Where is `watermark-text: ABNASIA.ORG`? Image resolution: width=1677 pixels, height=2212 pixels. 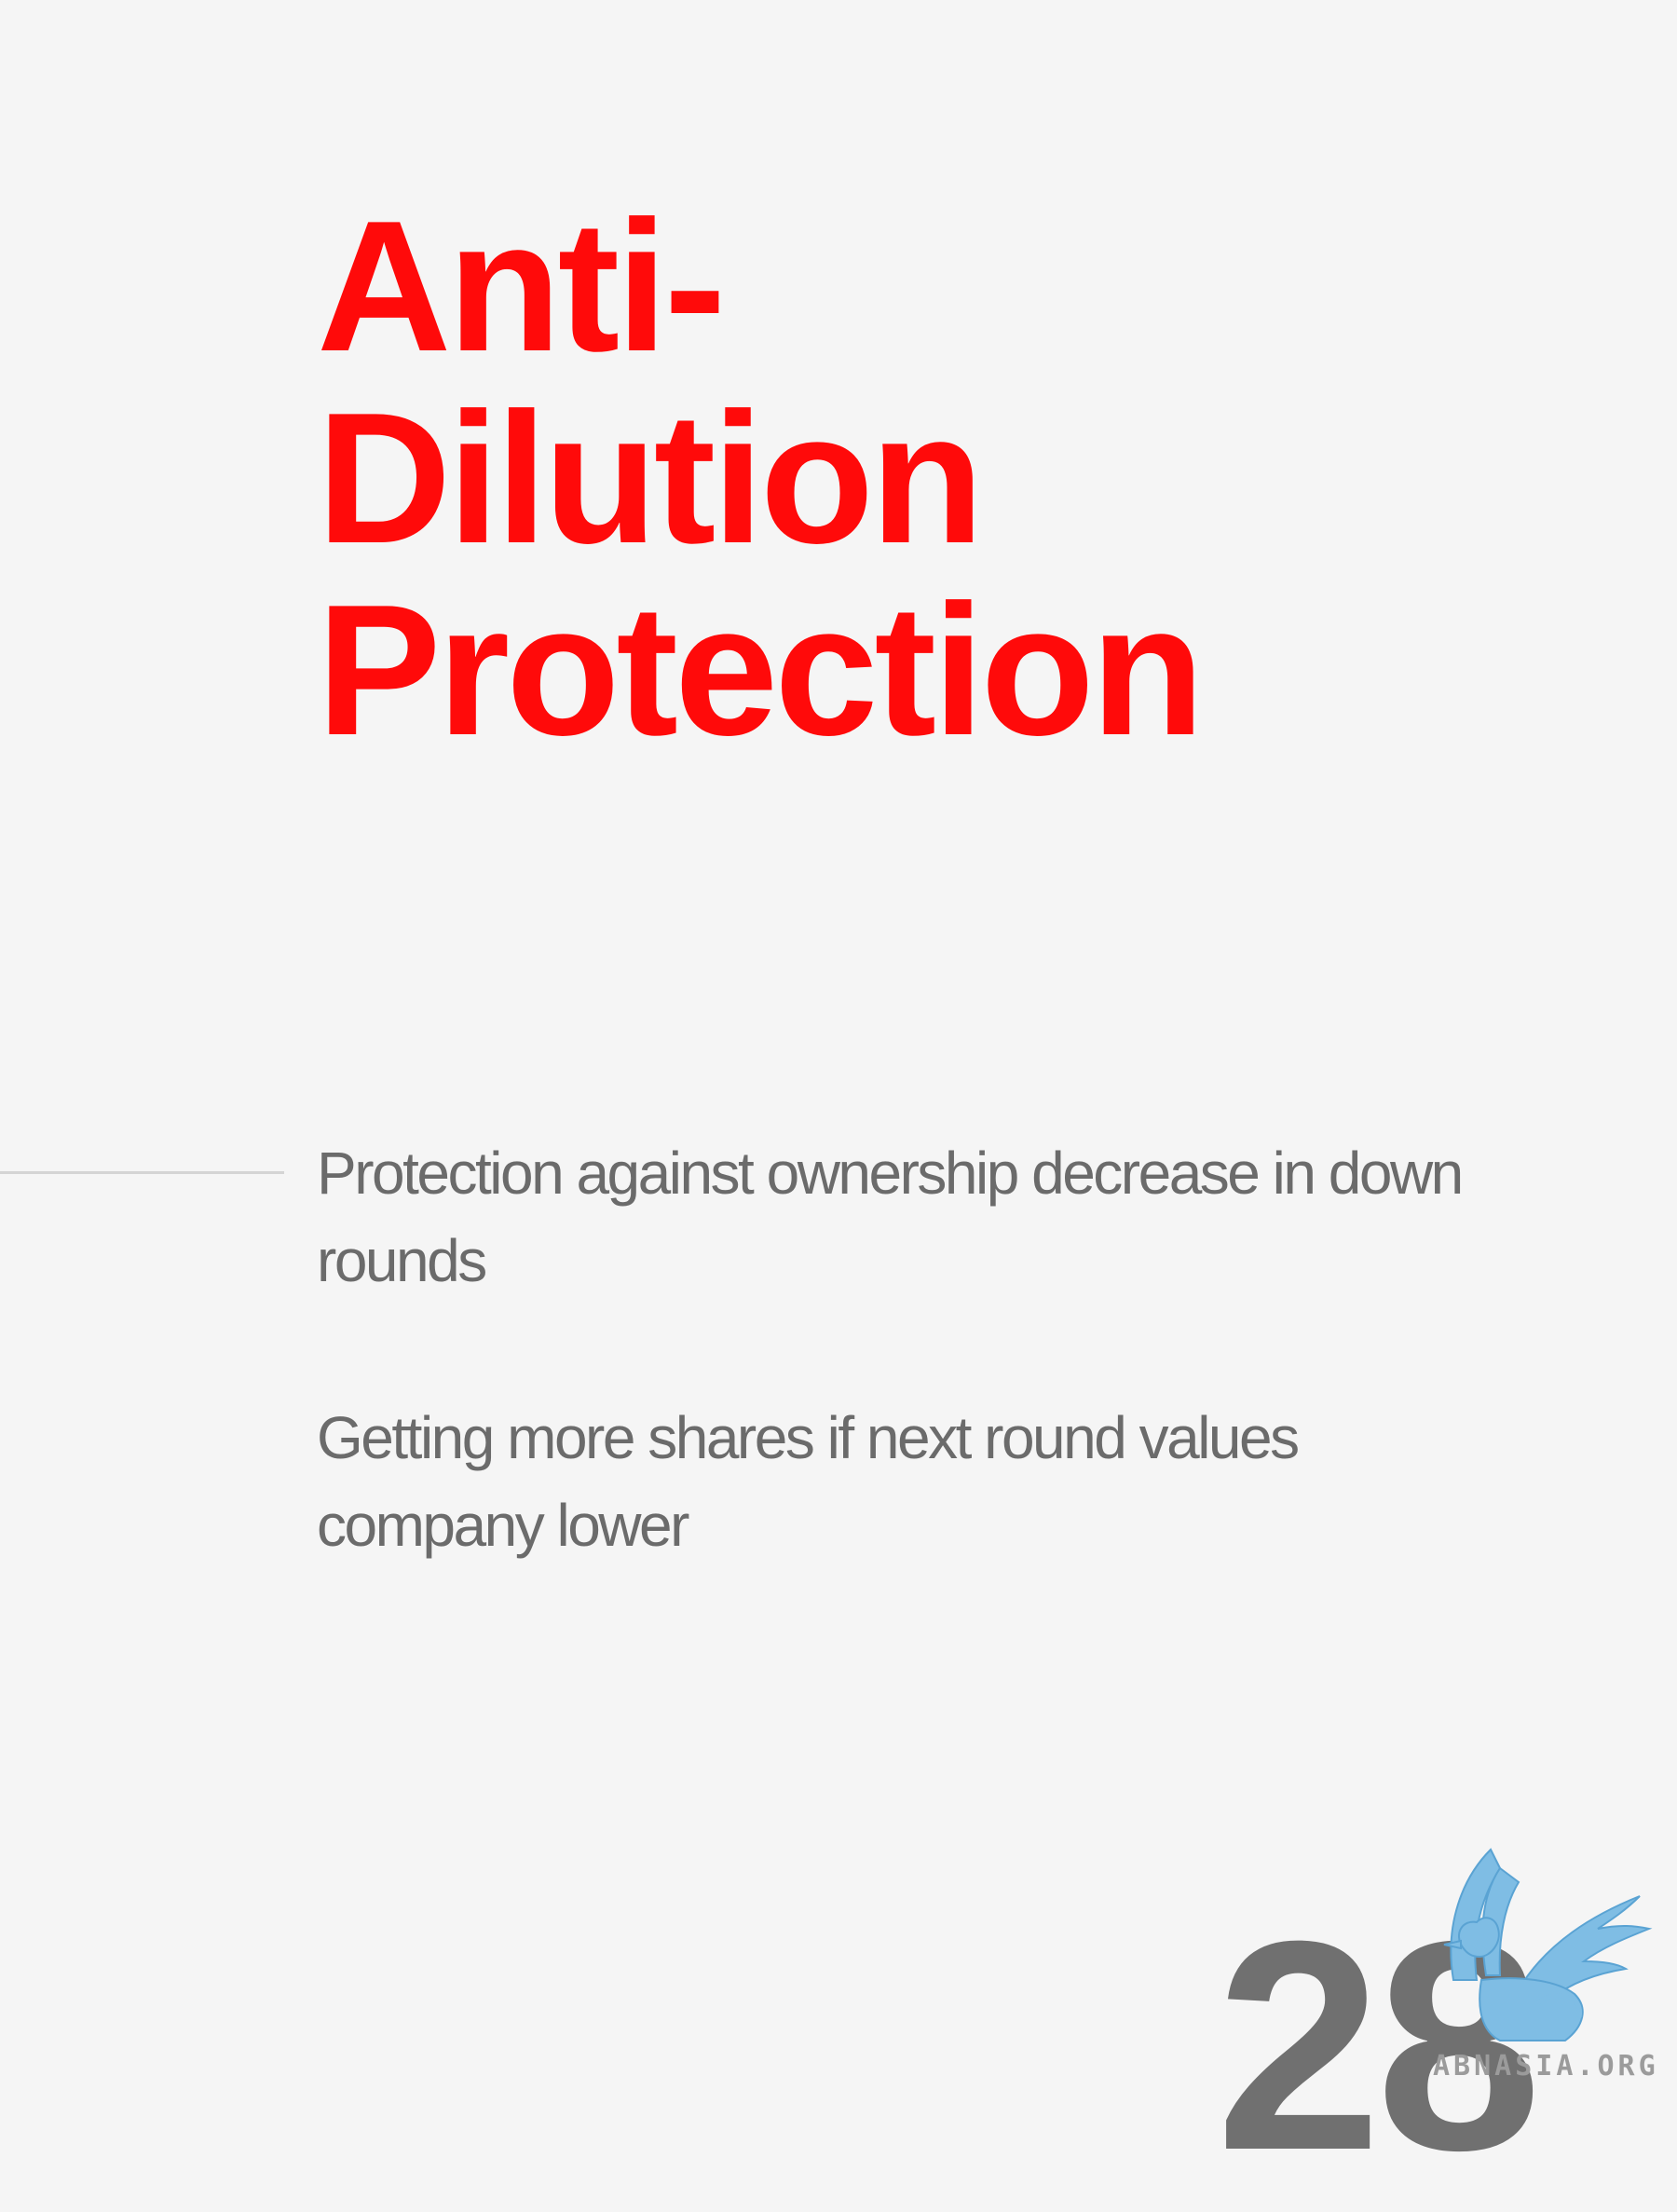 watermark-text: ABNASIA.ORG is located at coordinates (1546, 2066).